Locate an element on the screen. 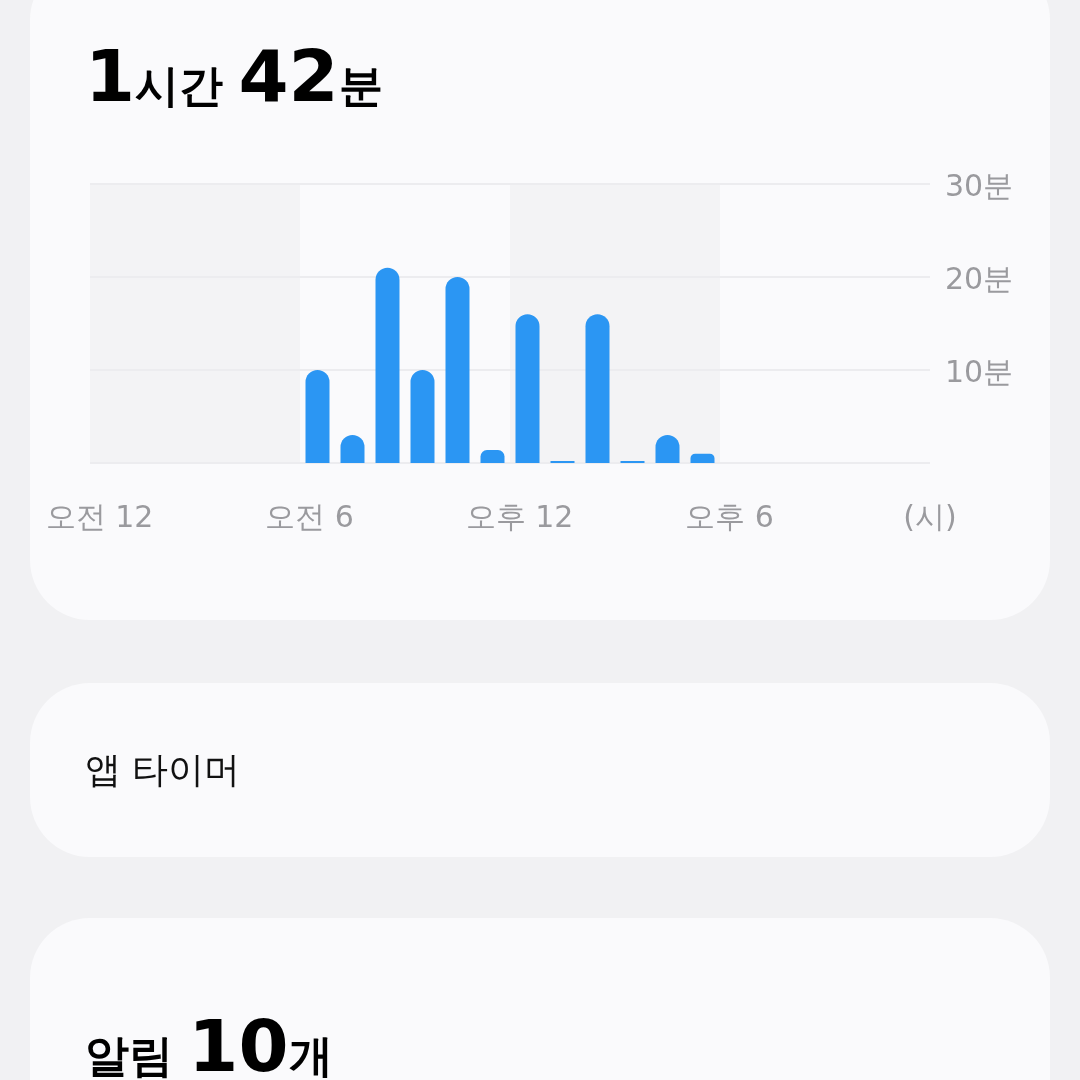  x-axis-label: 오후 12 is located at coordinates (519, 516).